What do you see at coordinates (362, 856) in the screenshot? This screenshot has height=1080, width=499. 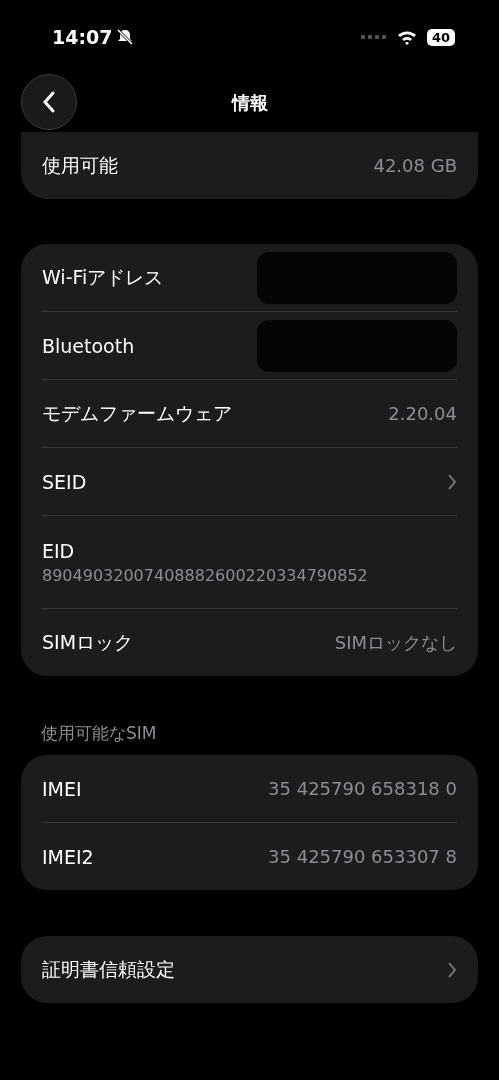 I see `row-value: 35 425790 653307 8` at bounding box center [362, 856].